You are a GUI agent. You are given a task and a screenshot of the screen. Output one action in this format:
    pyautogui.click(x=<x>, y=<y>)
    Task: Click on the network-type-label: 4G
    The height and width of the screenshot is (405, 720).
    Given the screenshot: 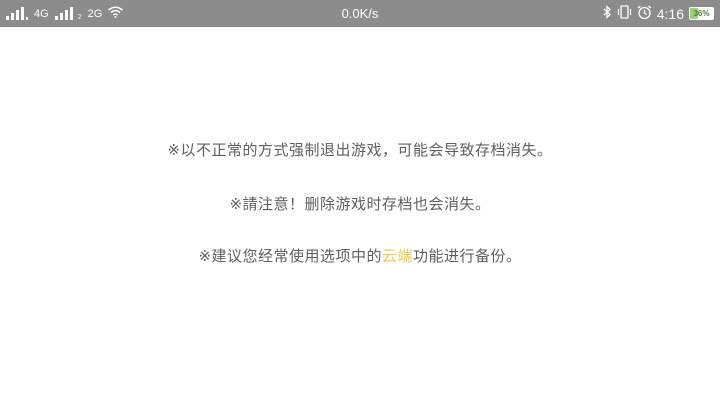 What is the action you would take?
    pyautogui.click(x=41, y=13)
    